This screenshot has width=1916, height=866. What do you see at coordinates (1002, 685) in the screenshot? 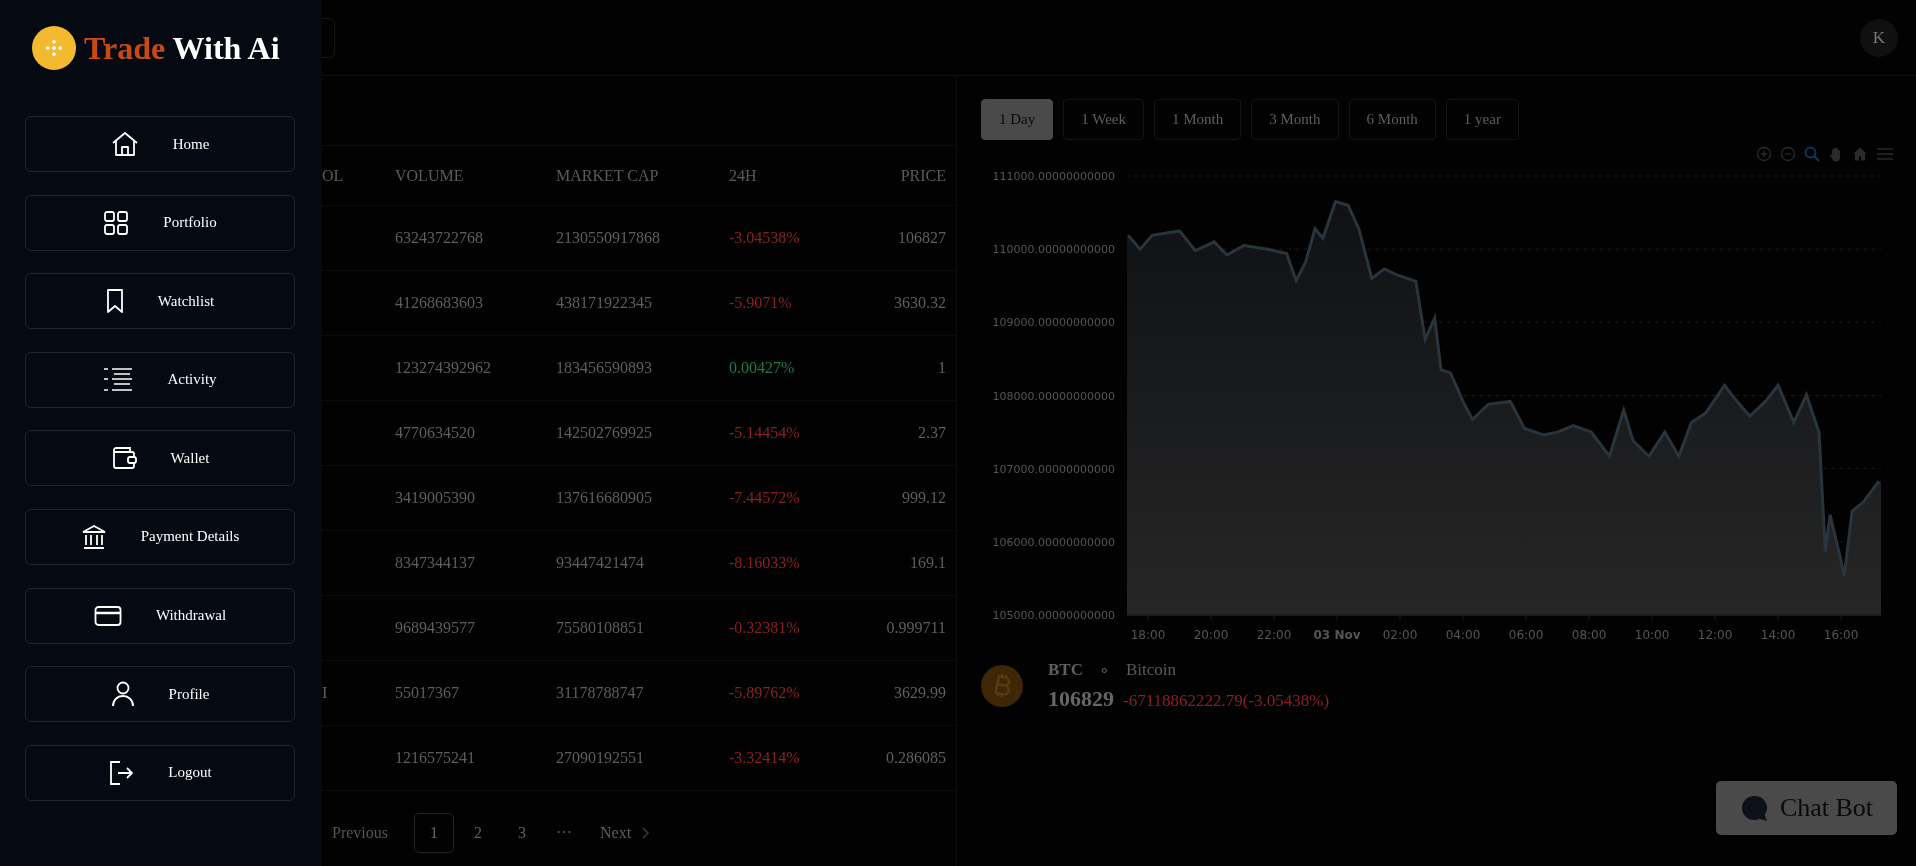
I see `bitcoin-icon` at bounding box center [1002, 685].